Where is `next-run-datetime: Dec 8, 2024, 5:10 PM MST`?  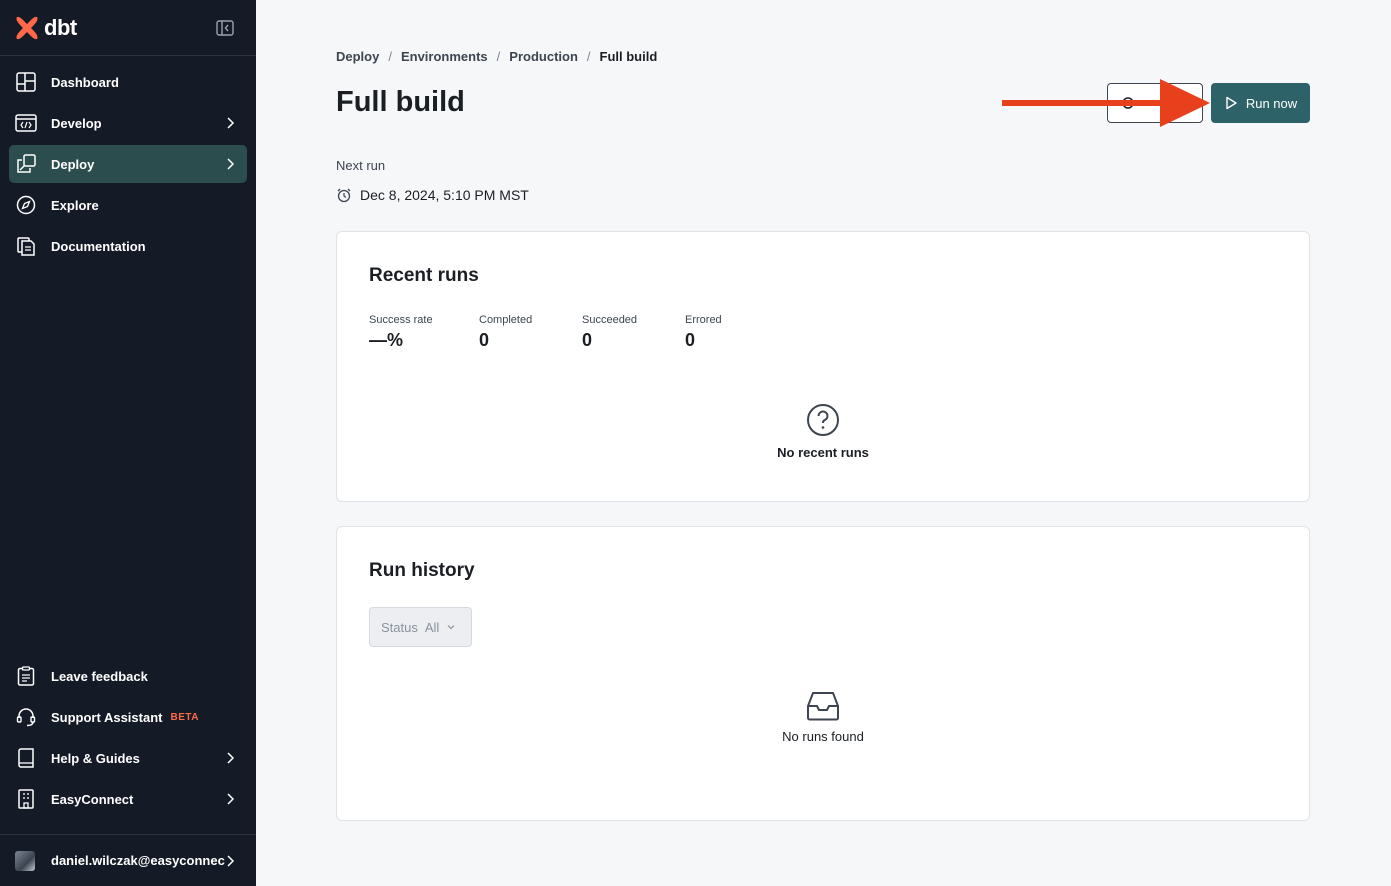
next-run-datetime: Dec 8, 2024, 5:10 PM MST is located at coordinates (444, 195).